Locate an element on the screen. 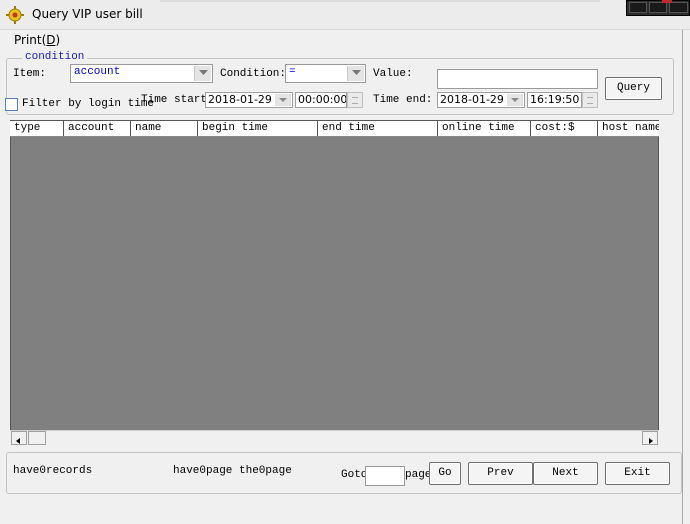  column-header-host-name: host name is located at coordinates (628, 128).